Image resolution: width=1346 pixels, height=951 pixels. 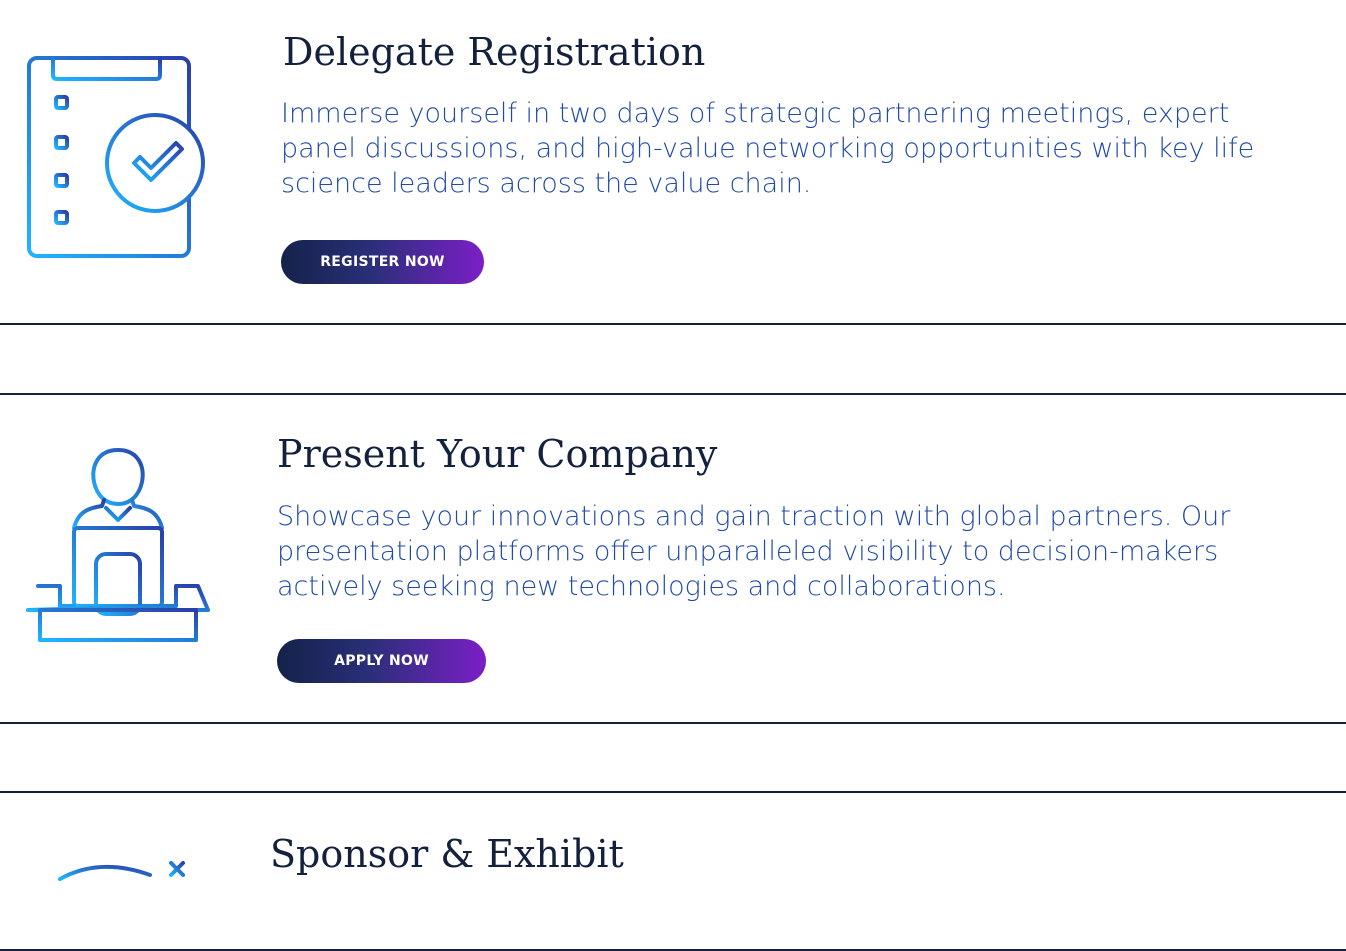 I want to click on apply-now-button: APPLY NOW, so click(x=381, y=661).